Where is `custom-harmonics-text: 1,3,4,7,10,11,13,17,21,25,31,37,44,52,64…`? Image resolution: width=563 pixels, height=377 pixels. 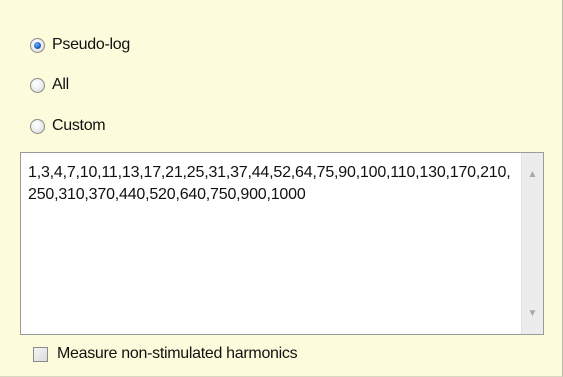 custom-harmonics-text: 1,3,4,7,10,11,13,17,21,25,31,37,44,52,64… is located at coordinates (271, 184).